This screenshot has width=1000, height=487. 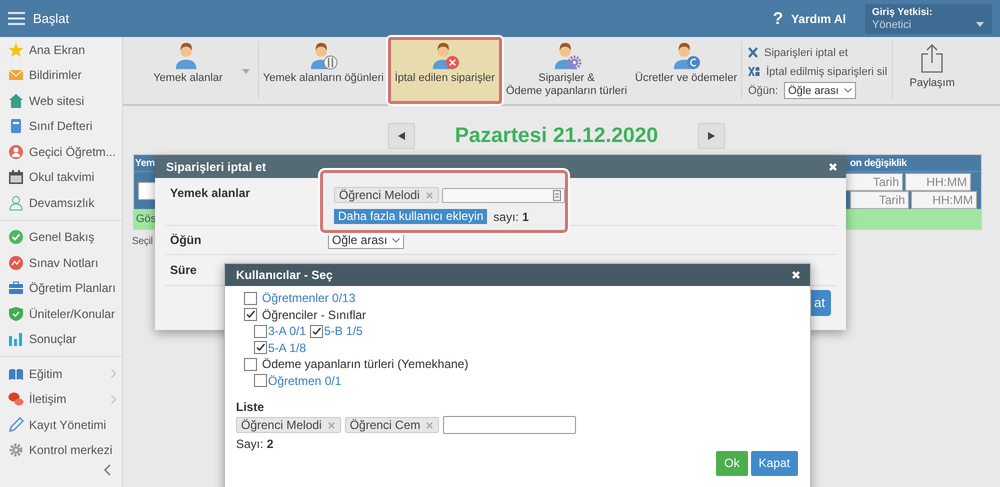 What do you see at coordinates (809, 18) in the screenshot?
I see `help-link: ? Yardım Al` at bounding box center [809, 18].